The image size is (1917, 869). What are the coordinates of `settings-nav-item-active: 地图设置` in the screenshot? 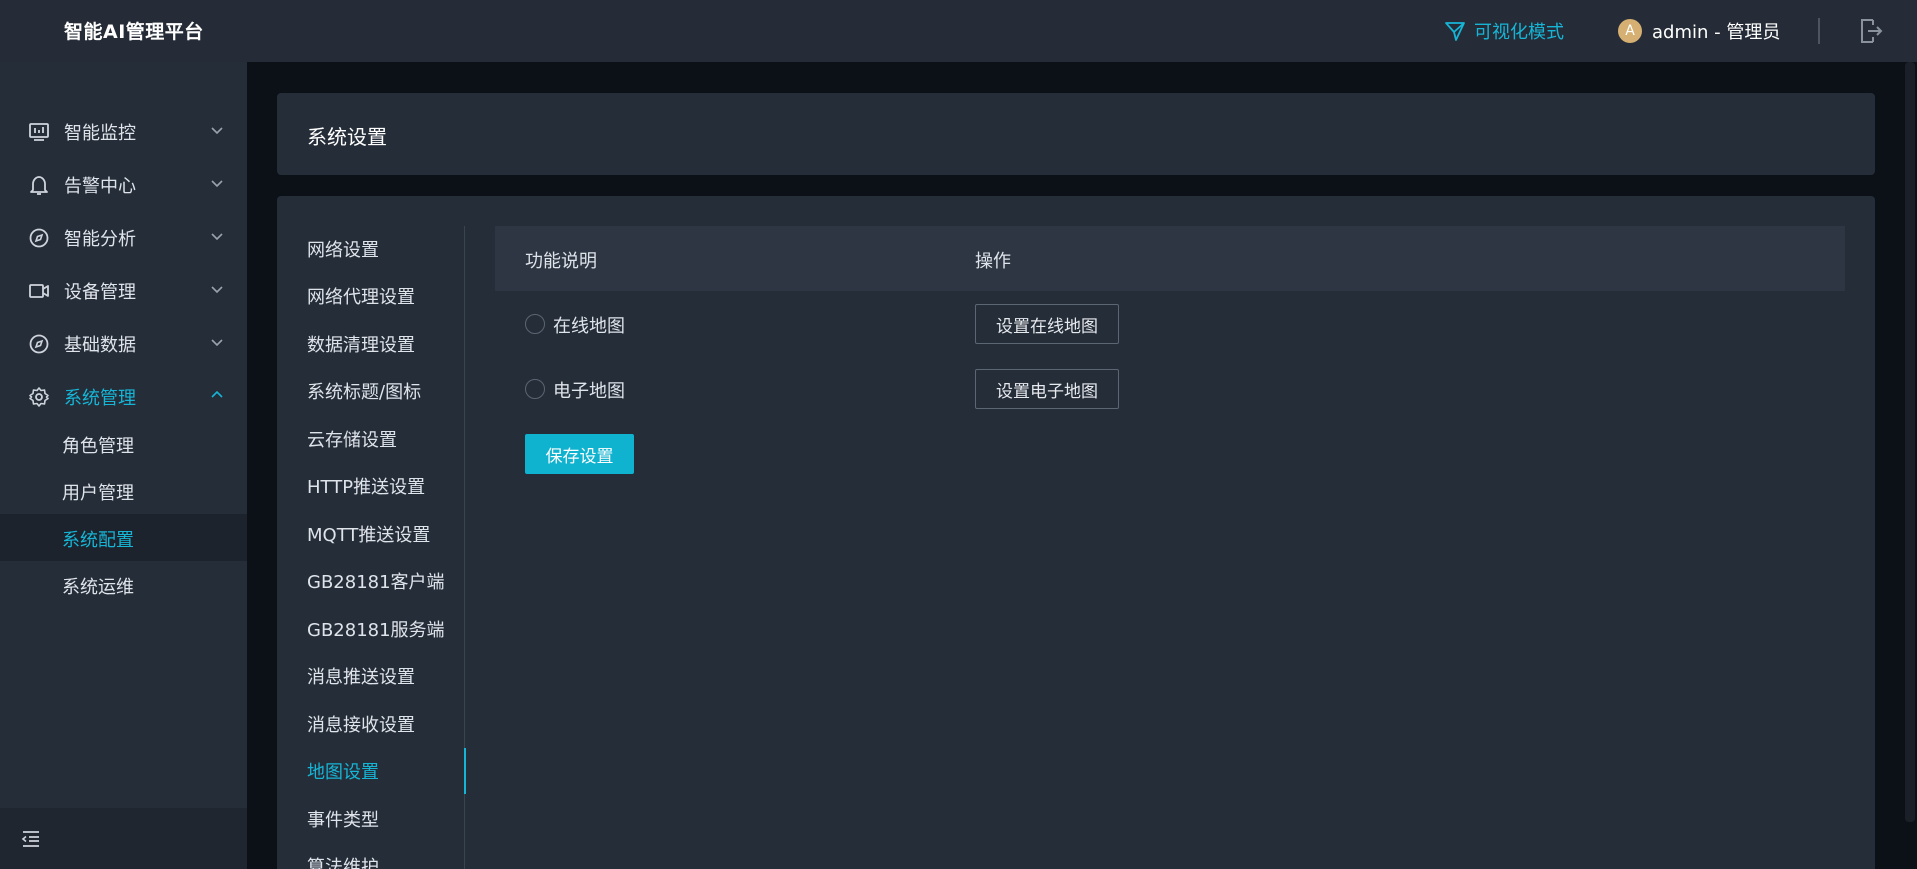 It's located at (371, 771).